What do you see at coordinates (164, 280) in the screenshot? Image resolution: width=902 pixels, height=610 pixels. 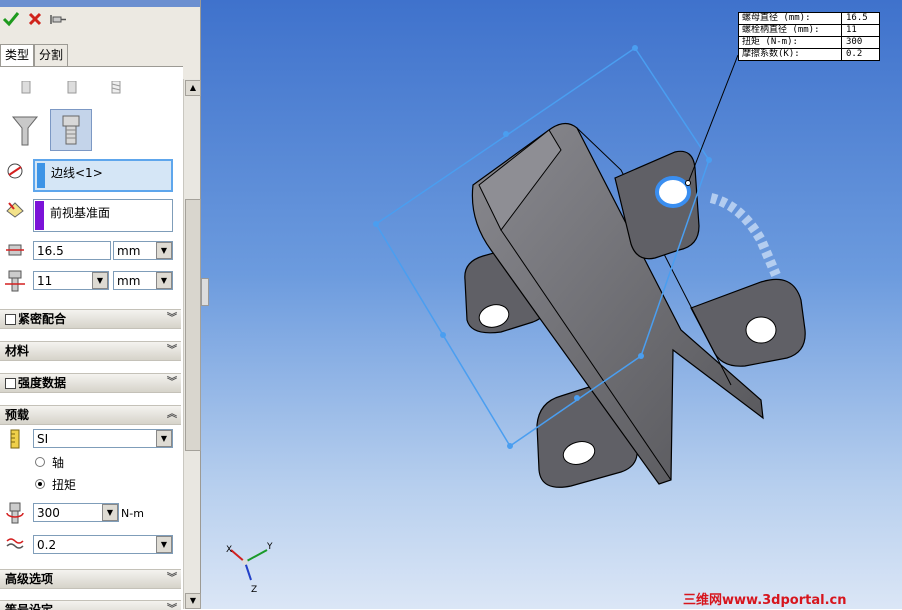 I see `bolt-unit-dropdown-icon: ▼` at bounding box center [164, 280].